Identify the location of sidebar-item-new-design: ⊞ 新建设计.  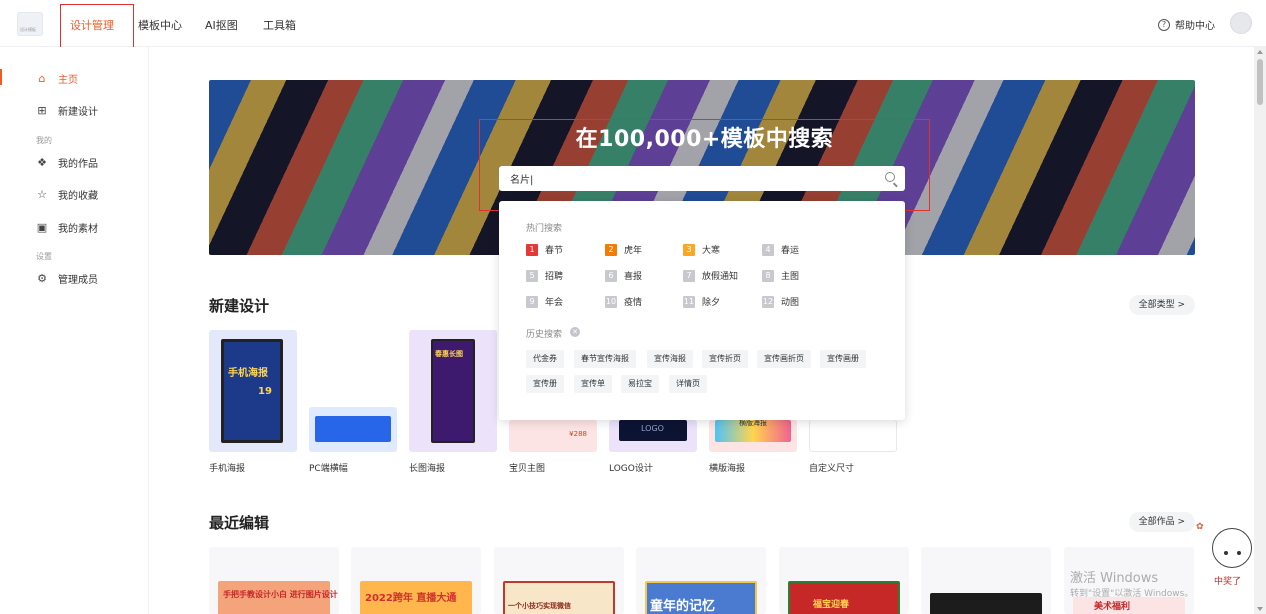
(67, 110).